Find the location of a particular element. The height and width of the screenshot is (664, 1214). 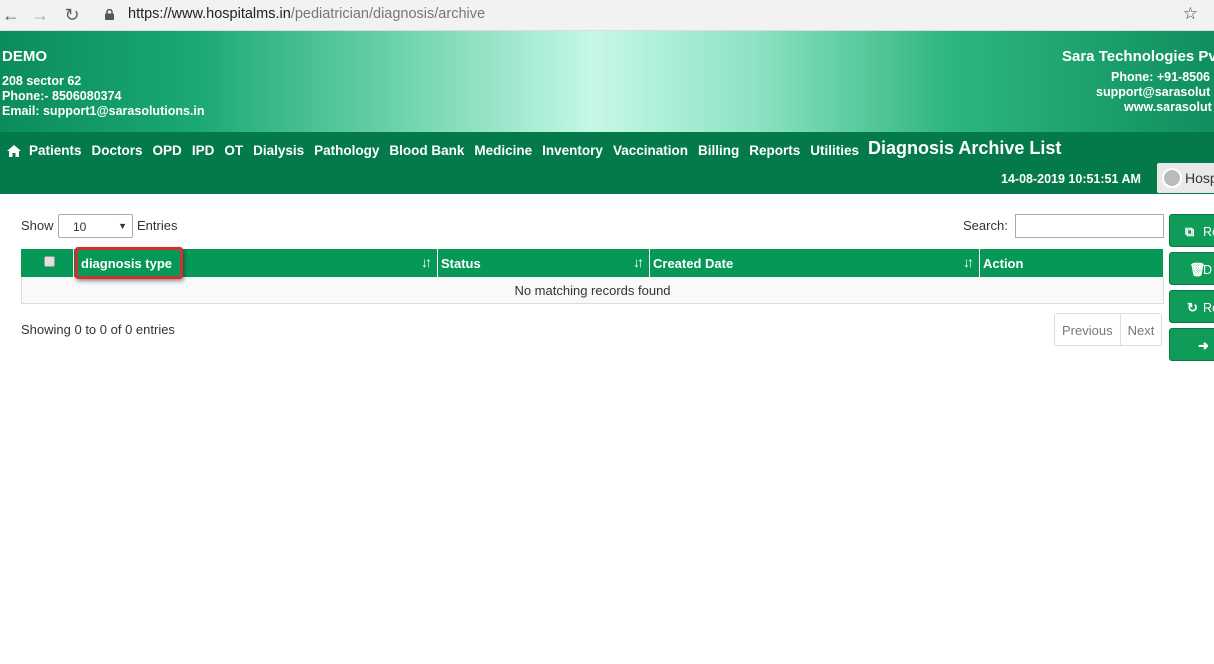

url-host: https://www.hospitalms.in is located at coordinates (209, 14).